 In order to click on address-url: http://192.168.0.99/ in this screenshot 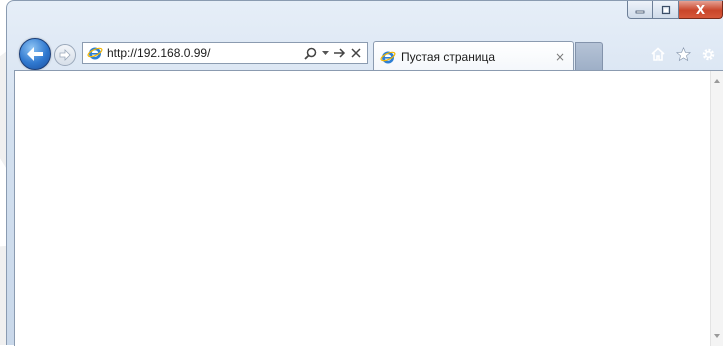, I will do `click(205, 53)`.